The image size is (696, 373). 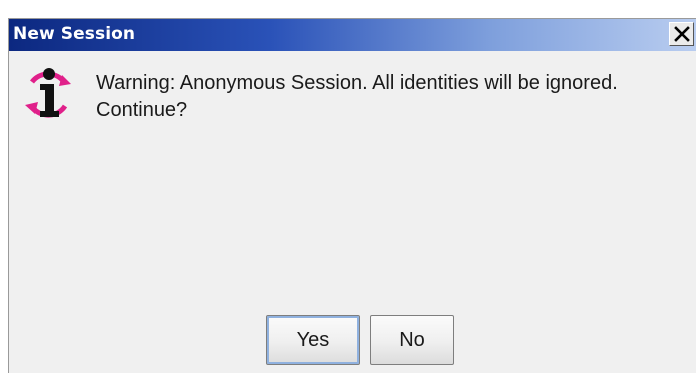 What do you see at coordinates (412, 340) in the screenshot?
I see `no-button: No` at bounding box center [412, 340].